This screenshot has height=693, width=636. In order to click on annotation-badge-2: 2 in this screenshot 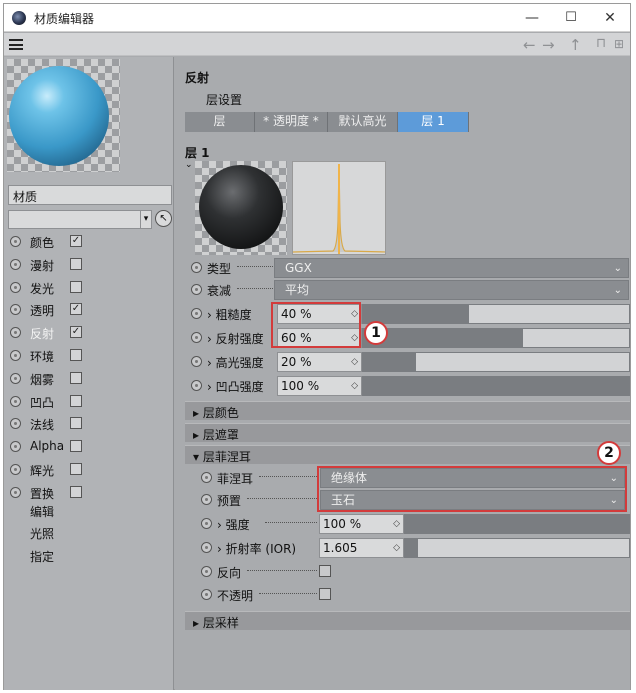, I will do `click(609, 453)`.